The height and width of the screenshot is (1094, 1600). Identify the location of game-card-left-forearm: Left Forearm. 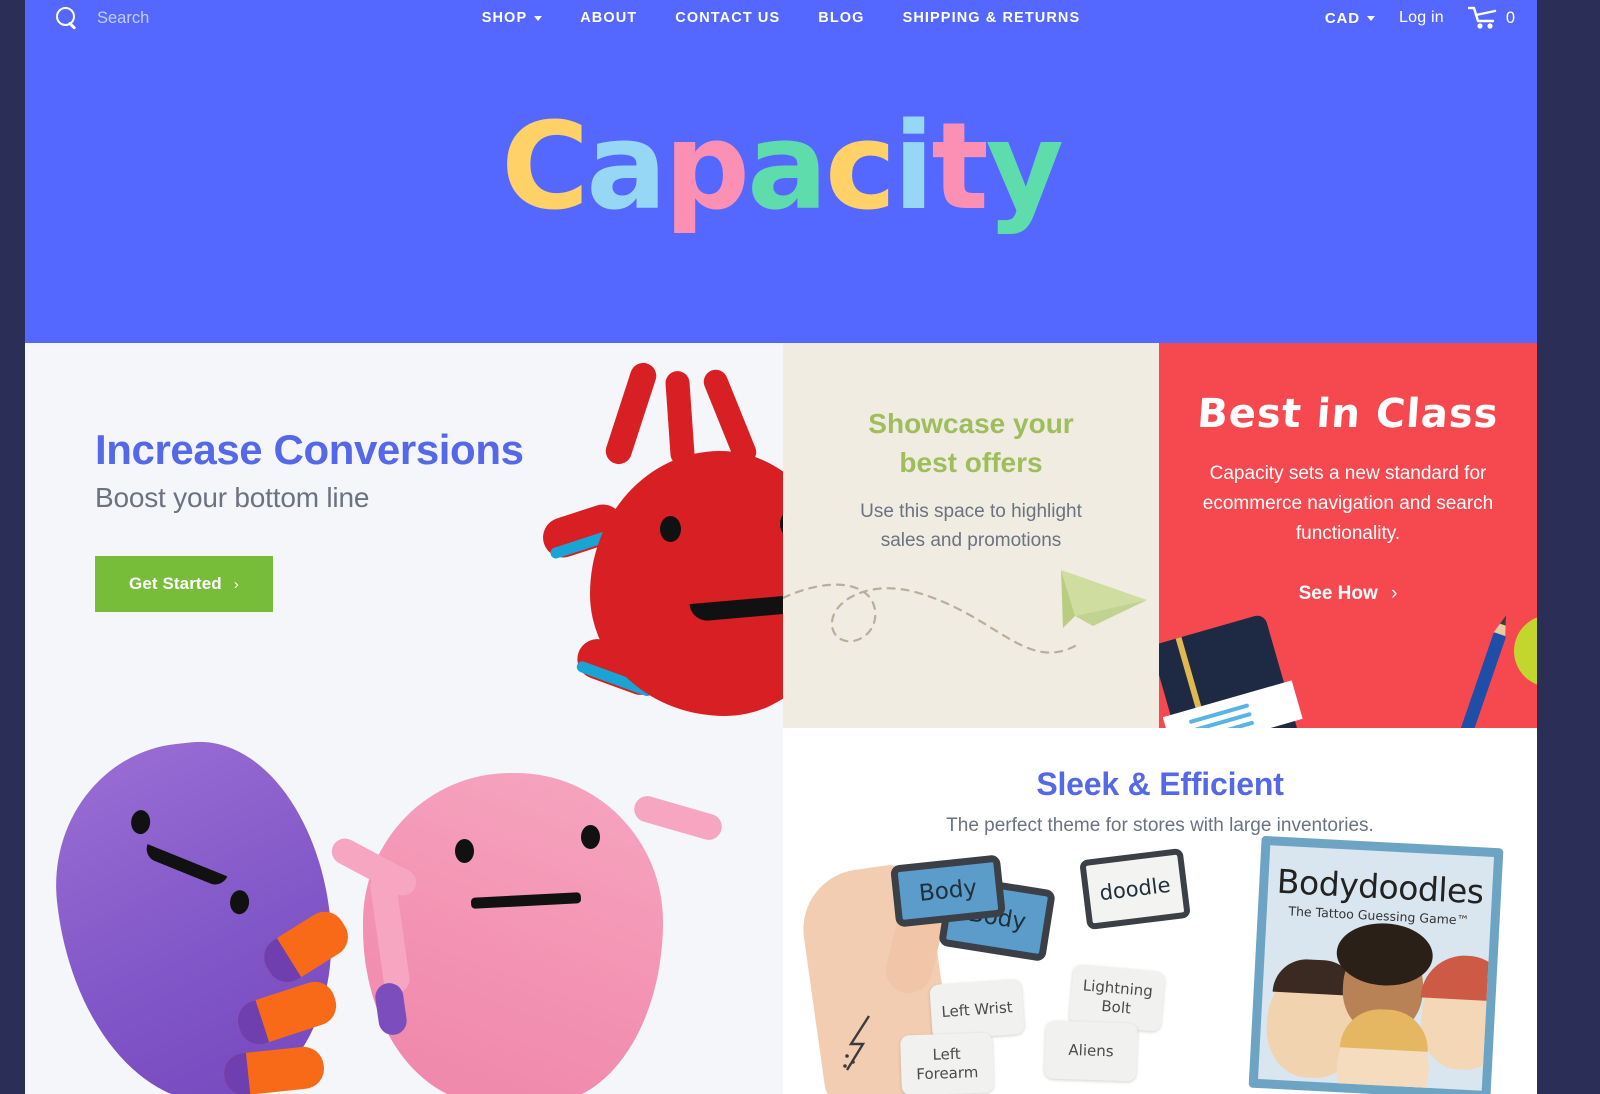
(947, 1063).